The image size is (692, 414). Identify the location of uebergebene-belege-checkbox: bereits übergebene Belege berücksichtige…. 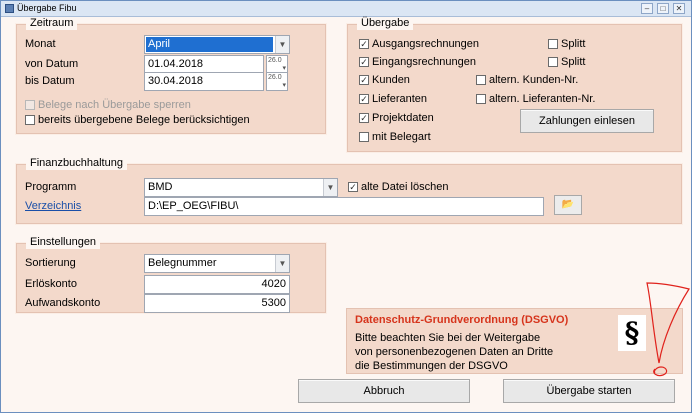
(137, 120).